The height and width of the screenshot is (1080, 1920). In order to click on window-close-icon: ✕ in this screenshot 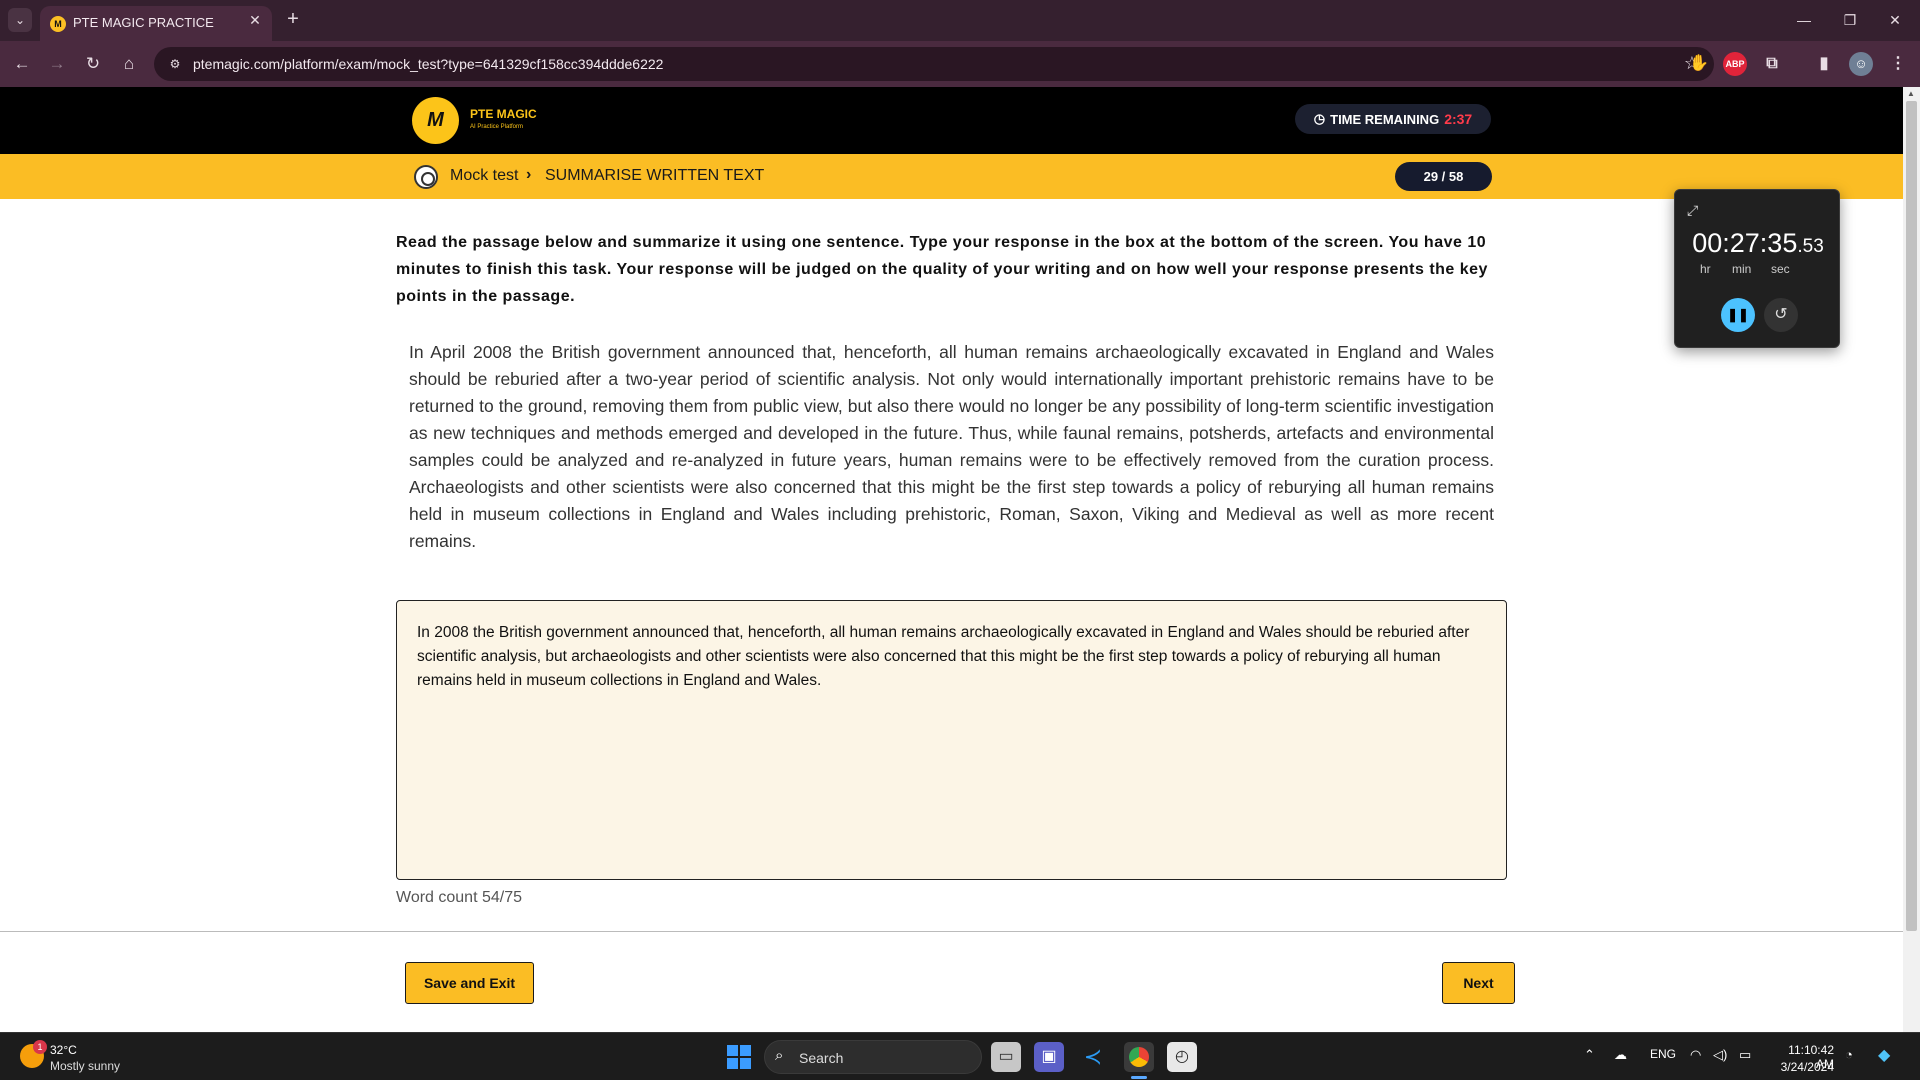, I will do `click(1895, 20)`.